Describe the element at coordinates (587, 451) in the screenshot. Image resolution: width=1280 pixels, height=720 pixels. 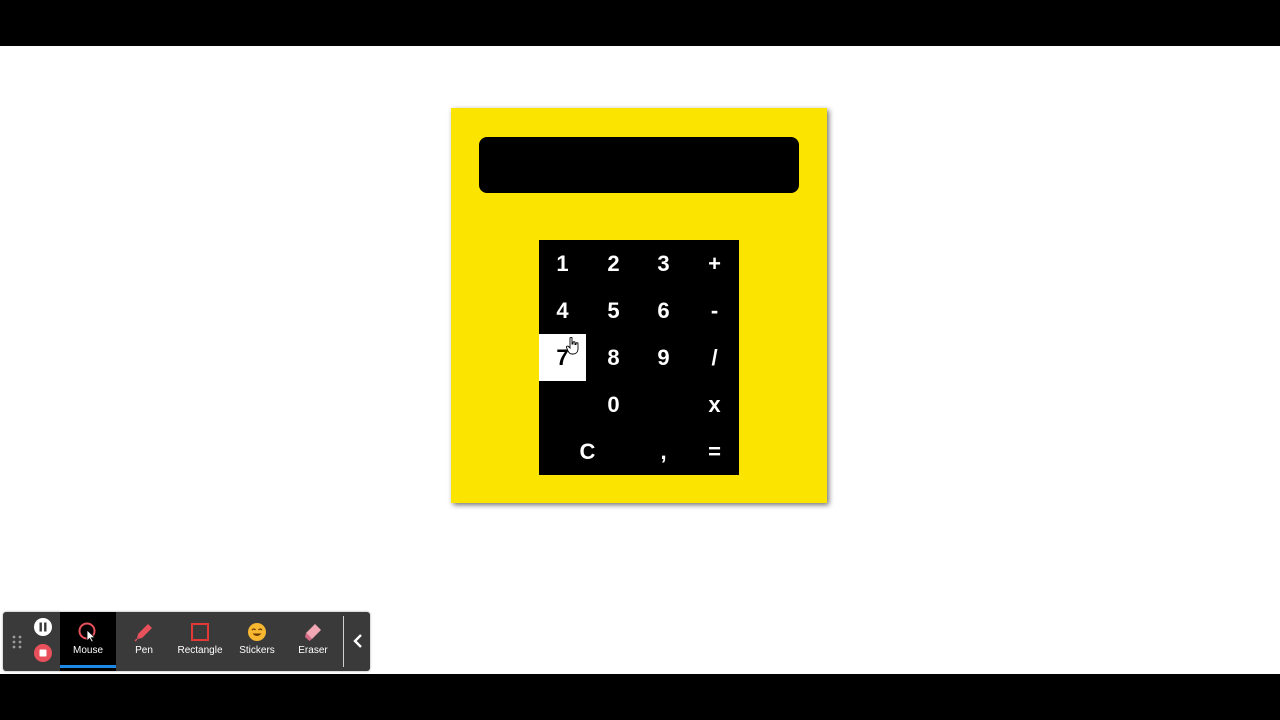
I see `key-clear: C` at that location.